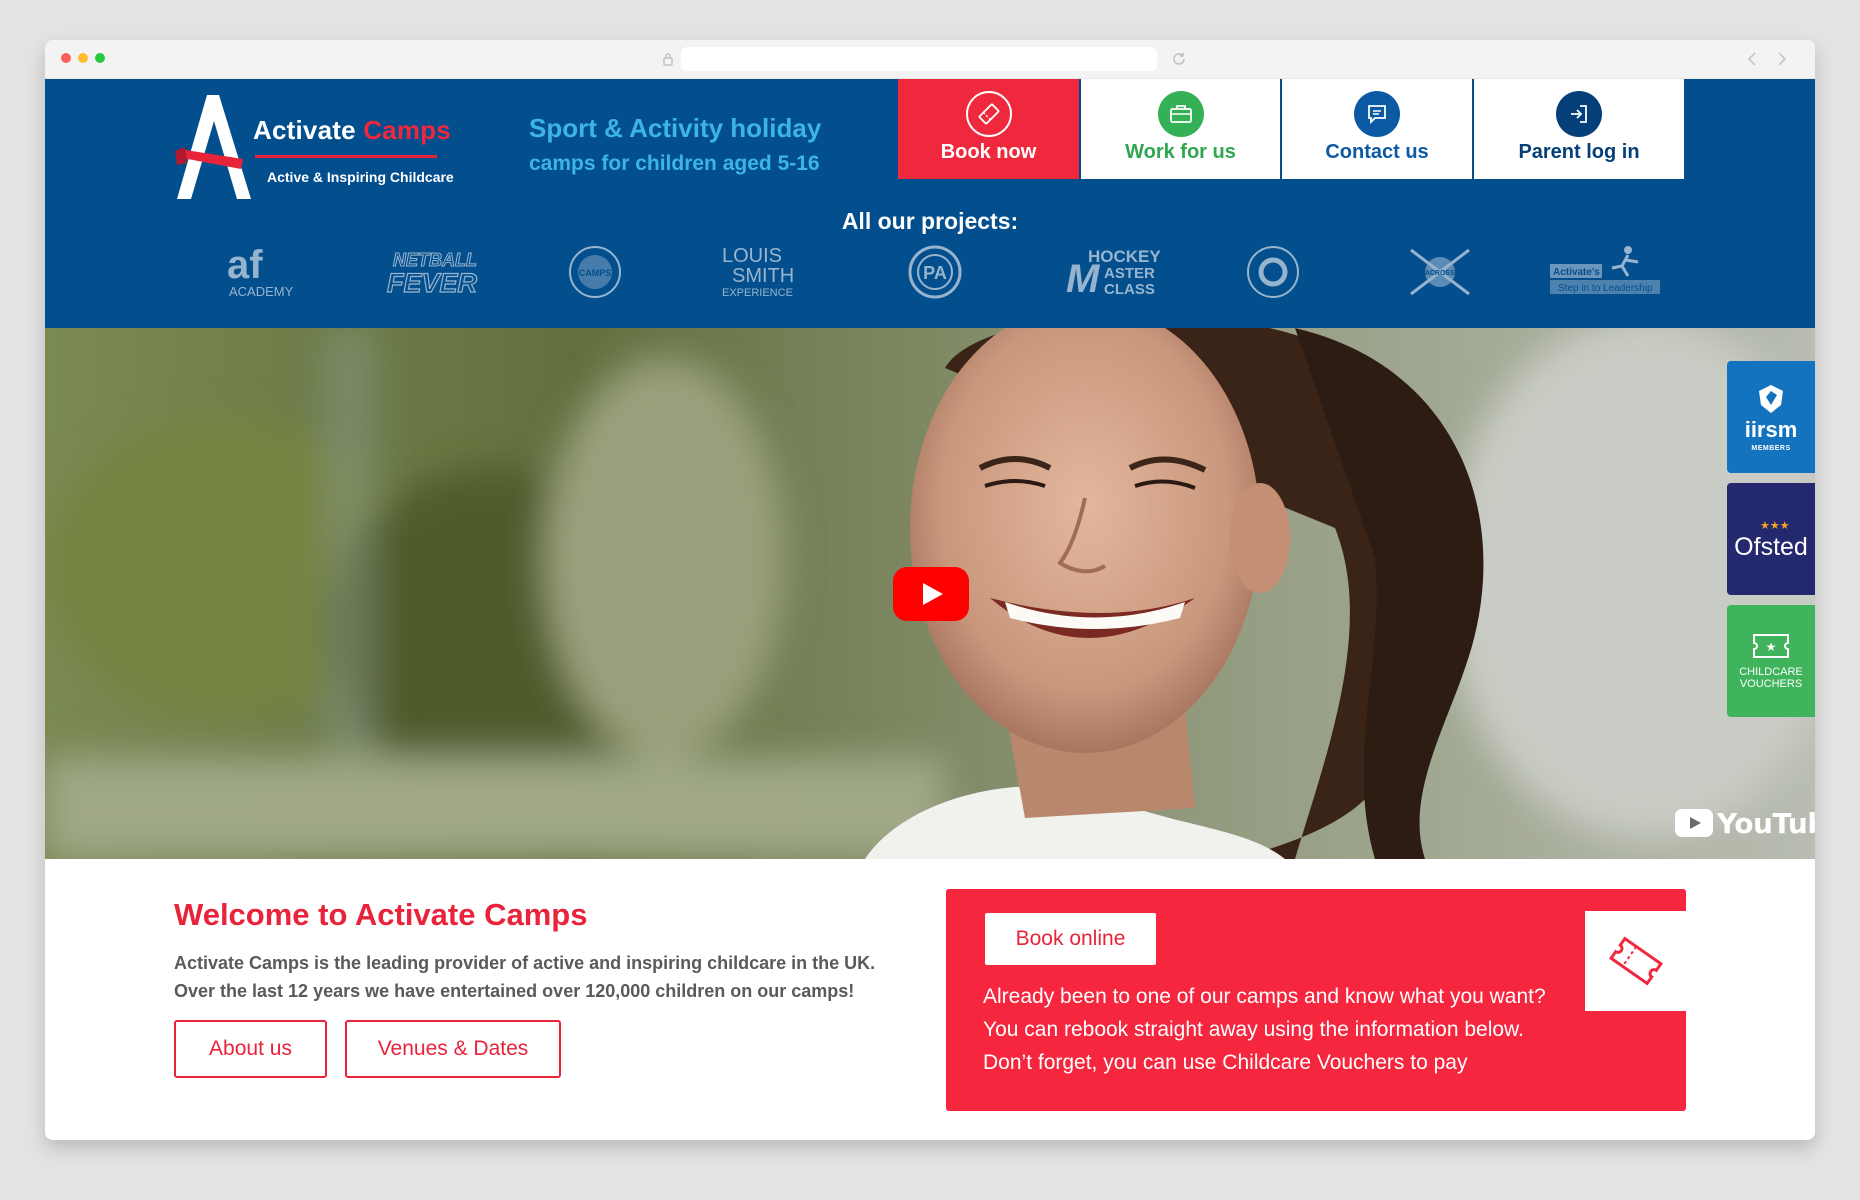 The width and height of the screenshot is (1860, 1200). Describe the element at coordinates (1753, 59) in the screenshot. I see `back-icon` at that location.